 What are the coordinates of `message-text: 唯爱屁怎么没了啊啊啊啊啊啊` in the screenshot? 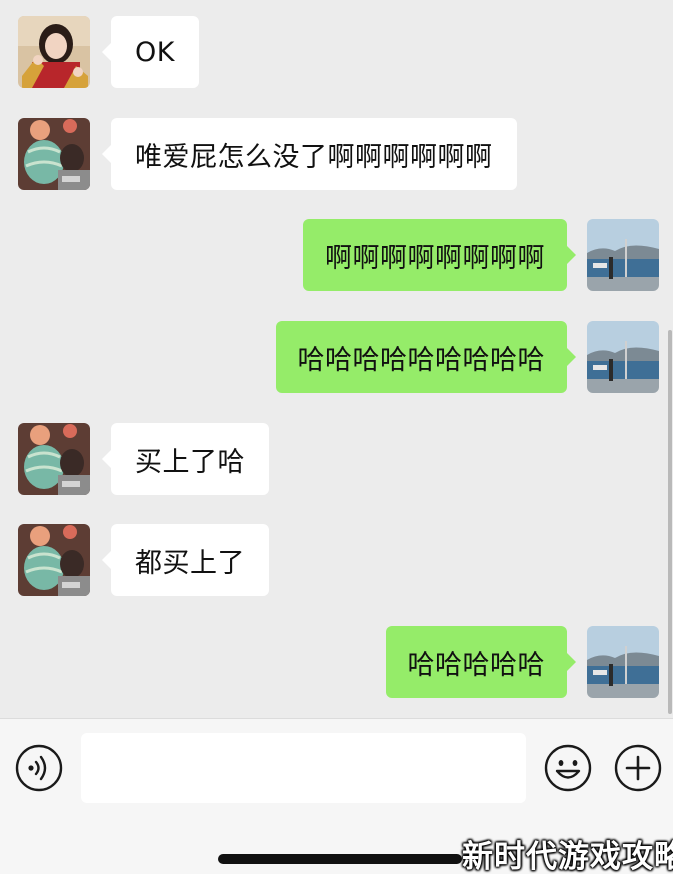 It's located at (314, 157).